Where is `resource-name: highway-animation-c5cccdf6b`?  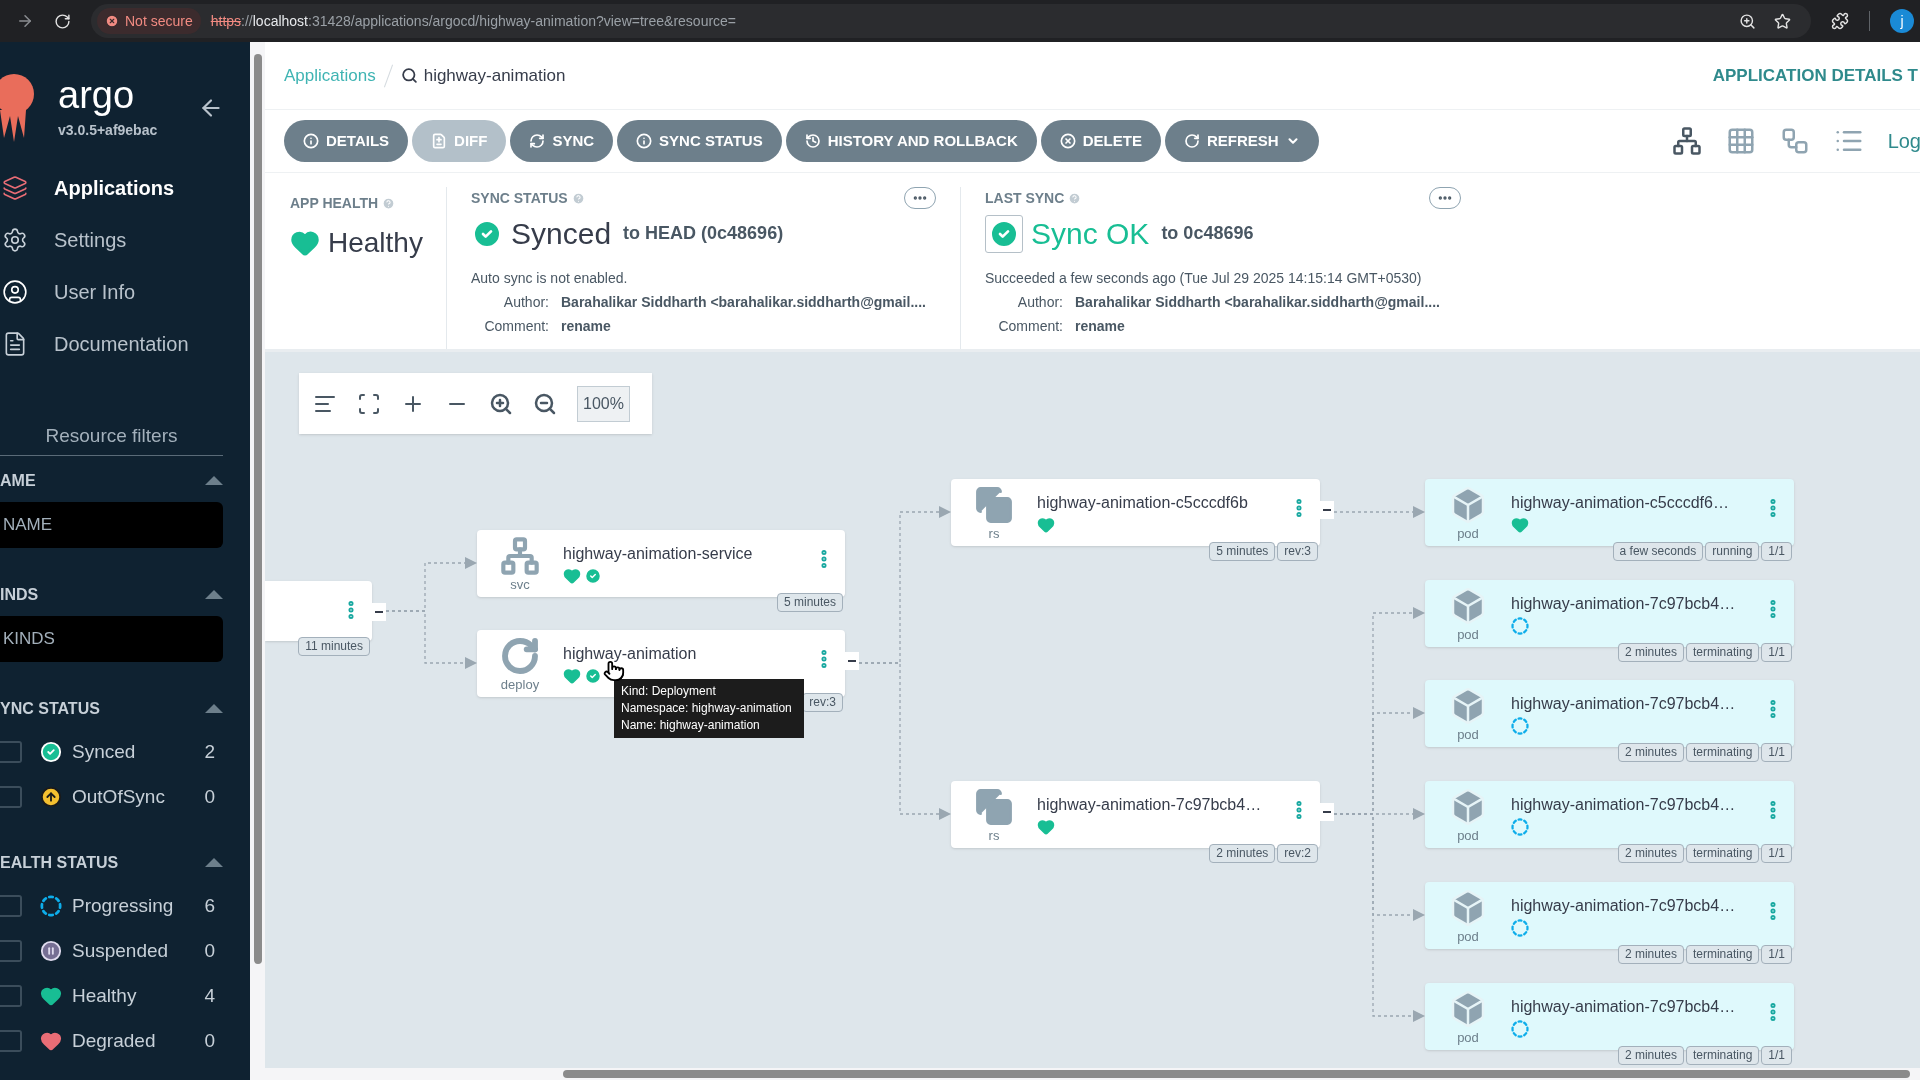 resource-name: highway-animation-c5cccdf6b is located at coordinates (1142, 503).